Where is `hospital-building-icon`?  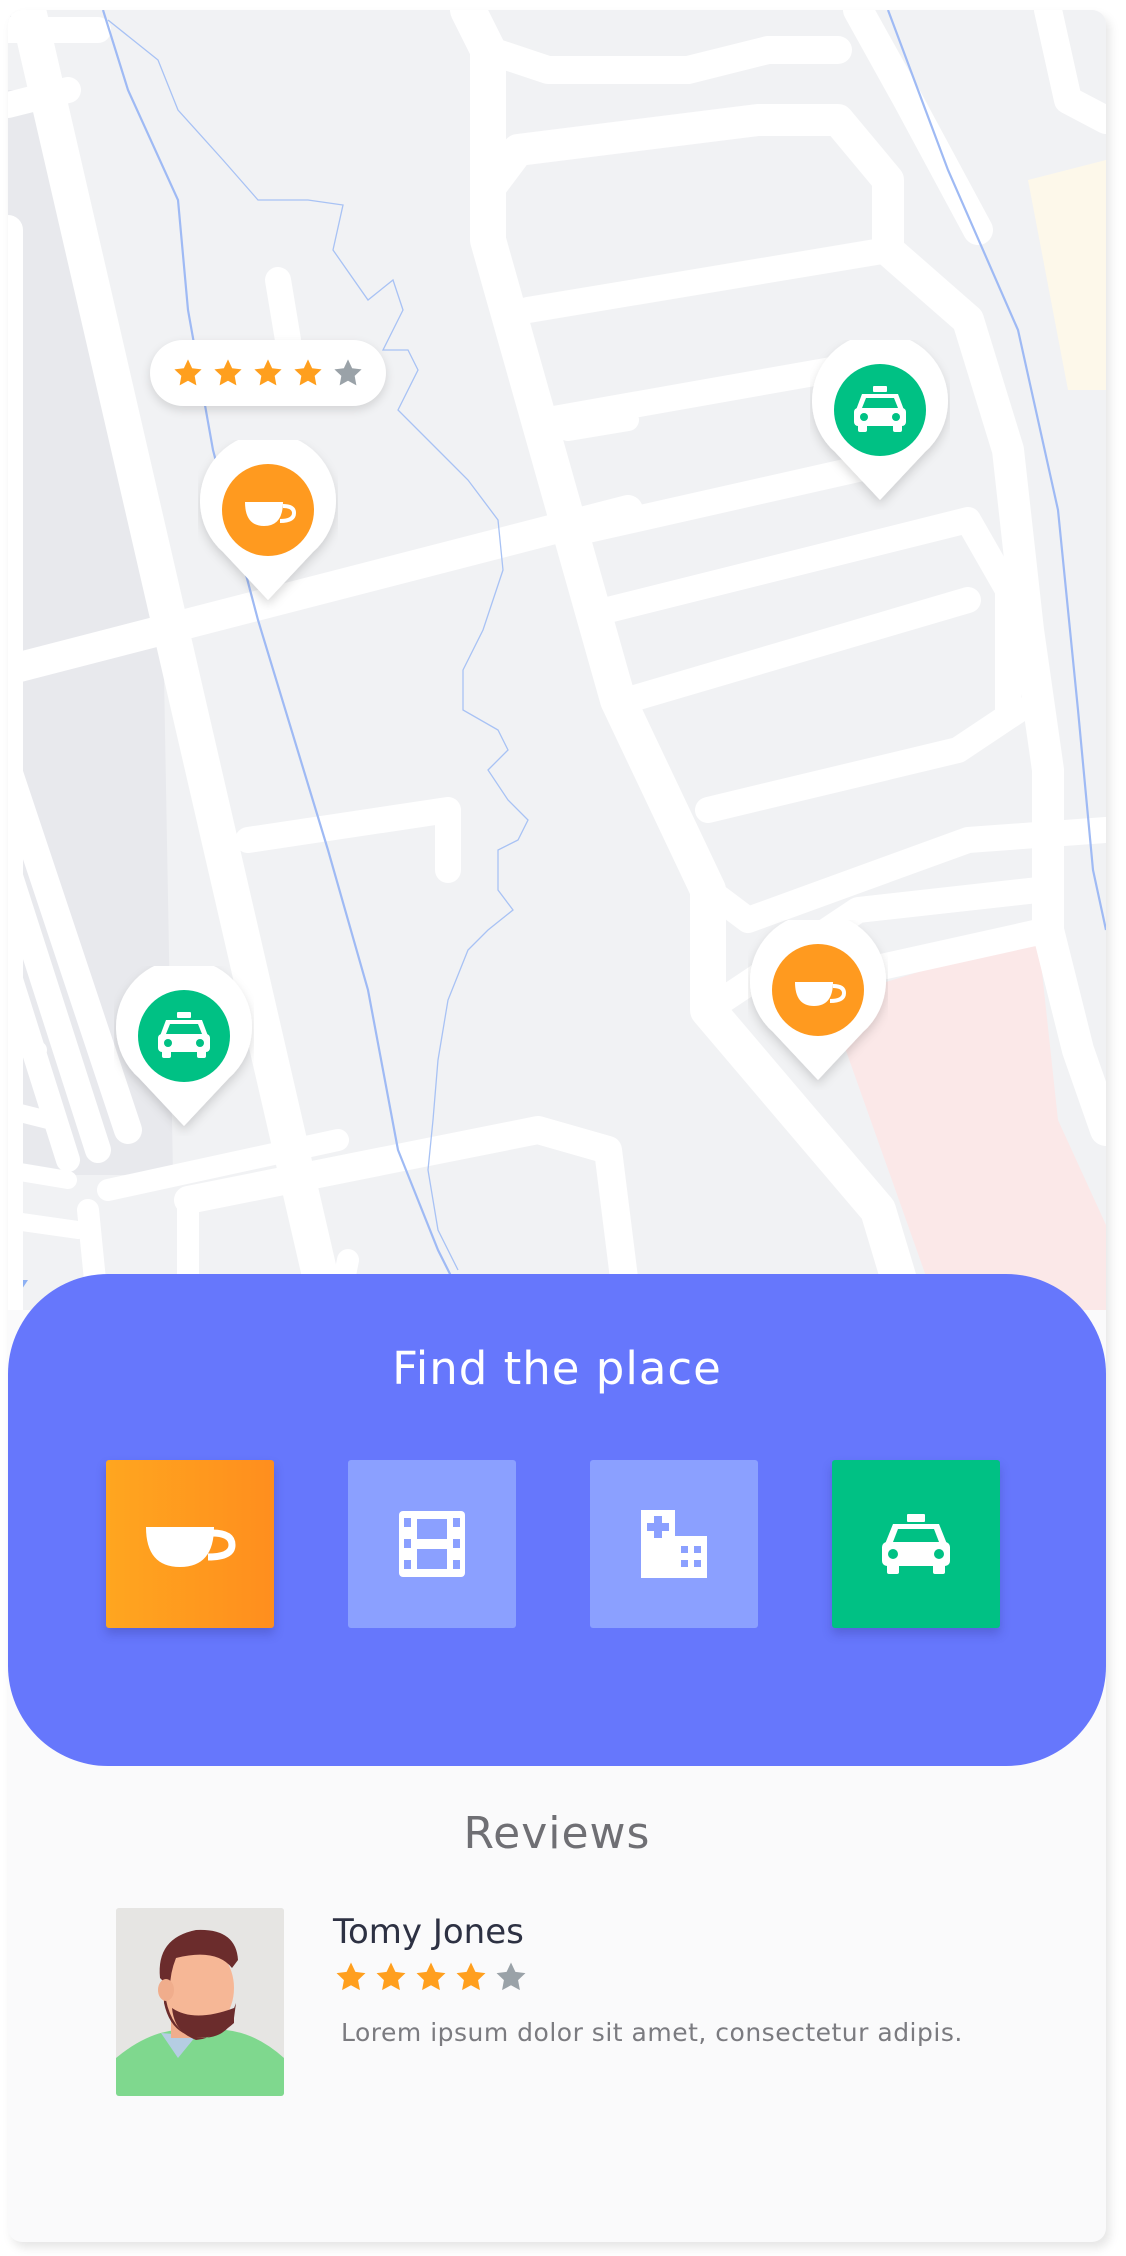
hospital-building-icon is located at coordinates (674, 1544).